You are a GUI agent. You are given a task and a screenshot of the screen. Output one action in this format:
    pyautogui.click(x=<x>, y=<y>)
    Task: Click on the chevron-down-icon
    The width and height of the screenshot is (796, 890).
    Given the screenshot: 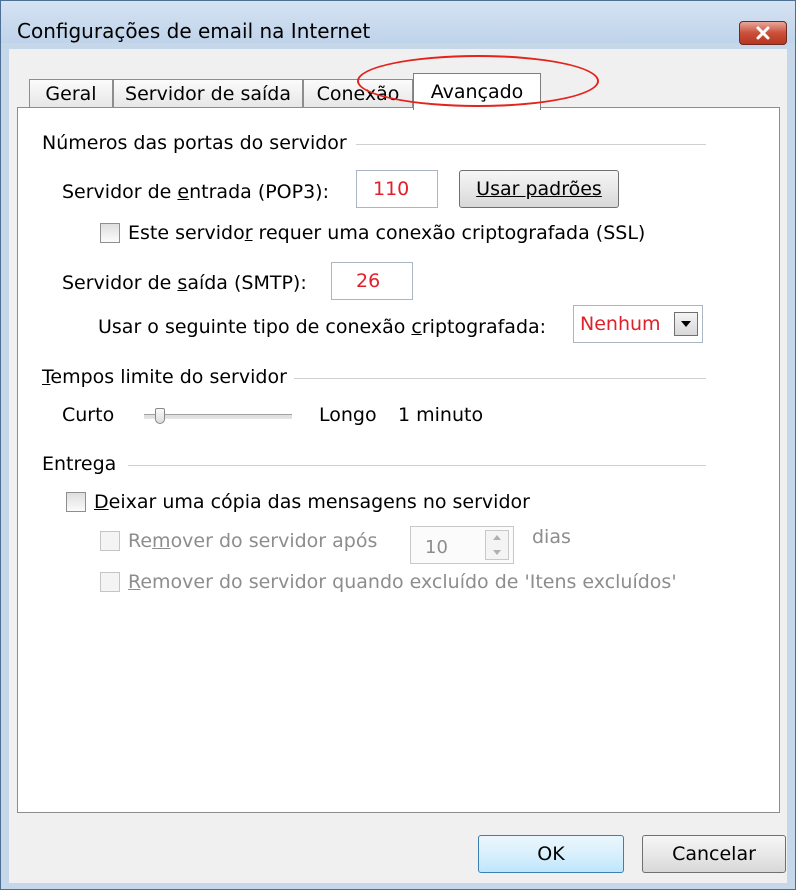 What is the action you would take?
    pyautogui.click(x=686, y=324)
    